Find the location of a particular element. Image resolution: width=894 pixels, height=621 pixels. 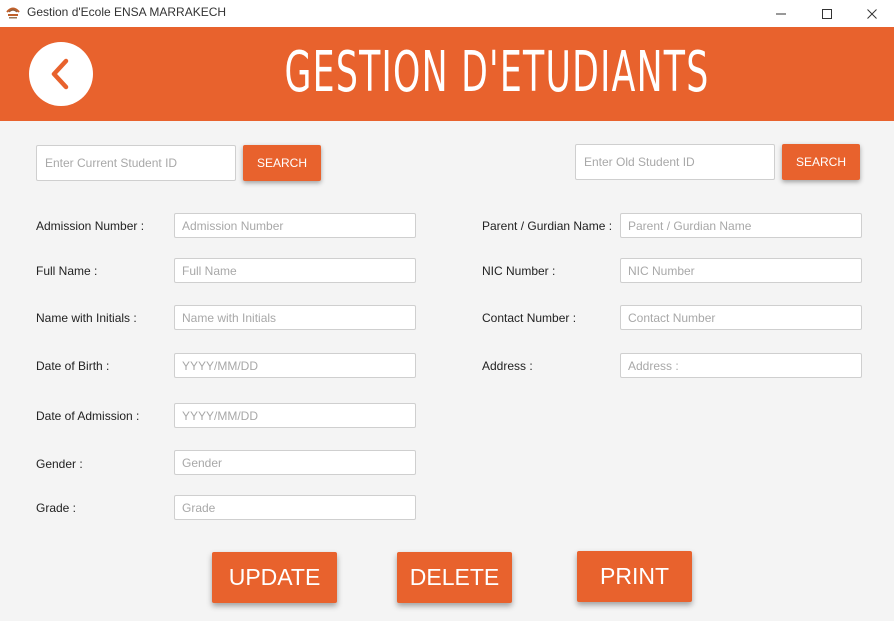

delete-button: DELETE is located at coordinates (454, 577).